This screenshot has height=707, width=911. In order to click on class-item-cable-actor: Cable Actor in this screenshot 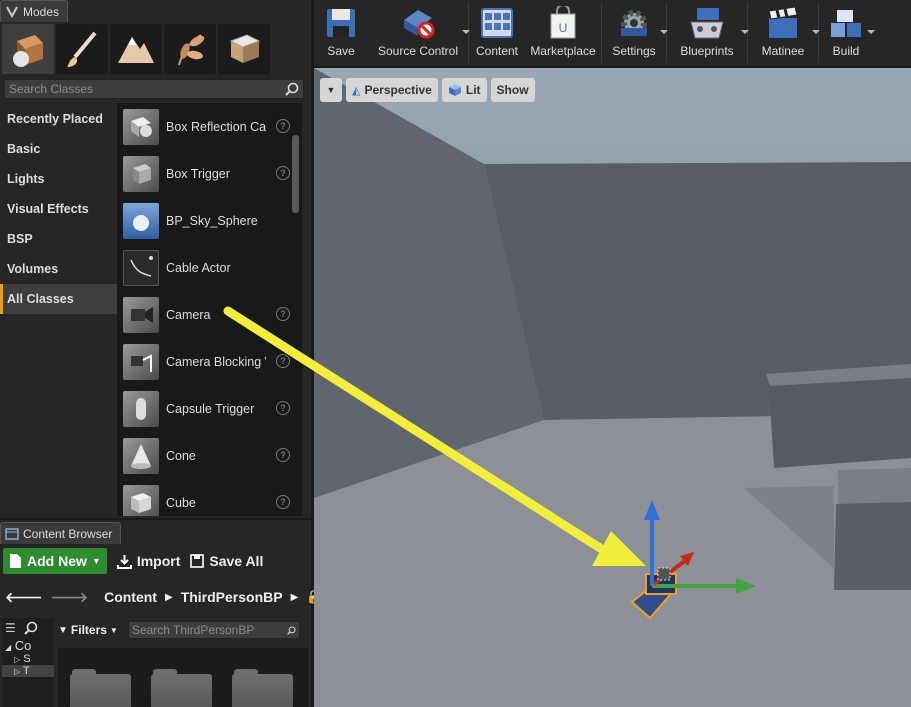, I will do `click(209, 267)`.